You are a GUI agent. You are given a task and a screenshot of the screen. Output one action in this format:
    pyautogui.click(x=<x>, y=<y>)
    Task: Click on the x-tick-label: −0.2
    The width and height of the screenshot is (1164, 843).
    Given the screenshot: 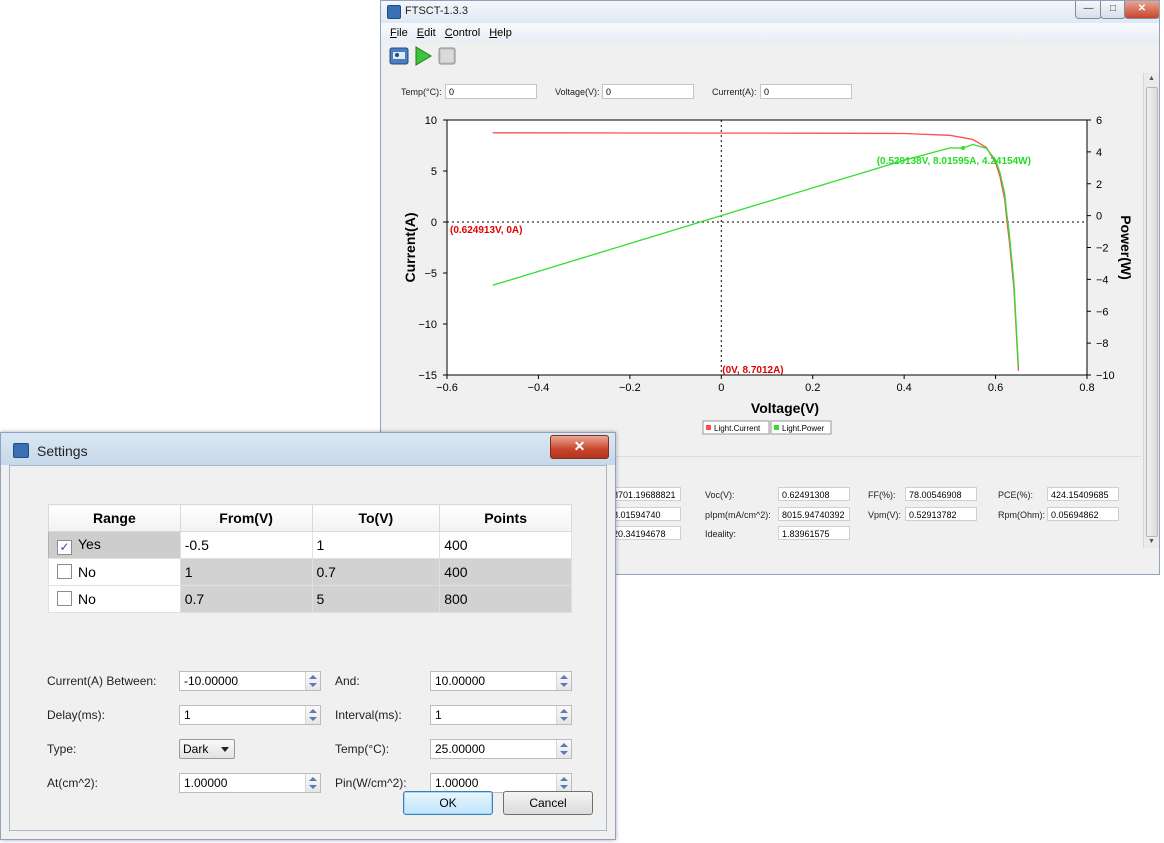 What is the action you would take?
    pyautogui.click(x=630, y=388)
    